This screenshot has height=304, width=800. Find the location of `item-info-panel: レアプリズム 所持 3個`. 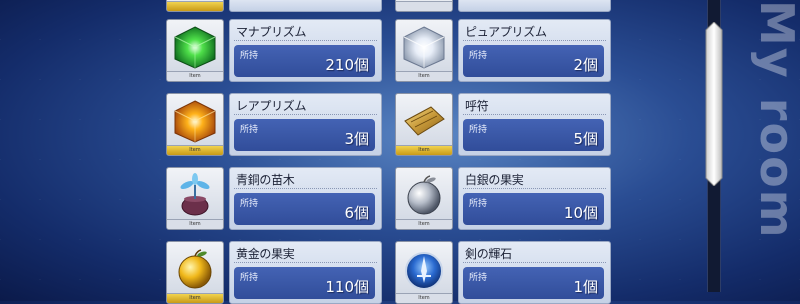

item-info-panel: レアプリズム 所持 3個 is located at coordinates (305, 124).